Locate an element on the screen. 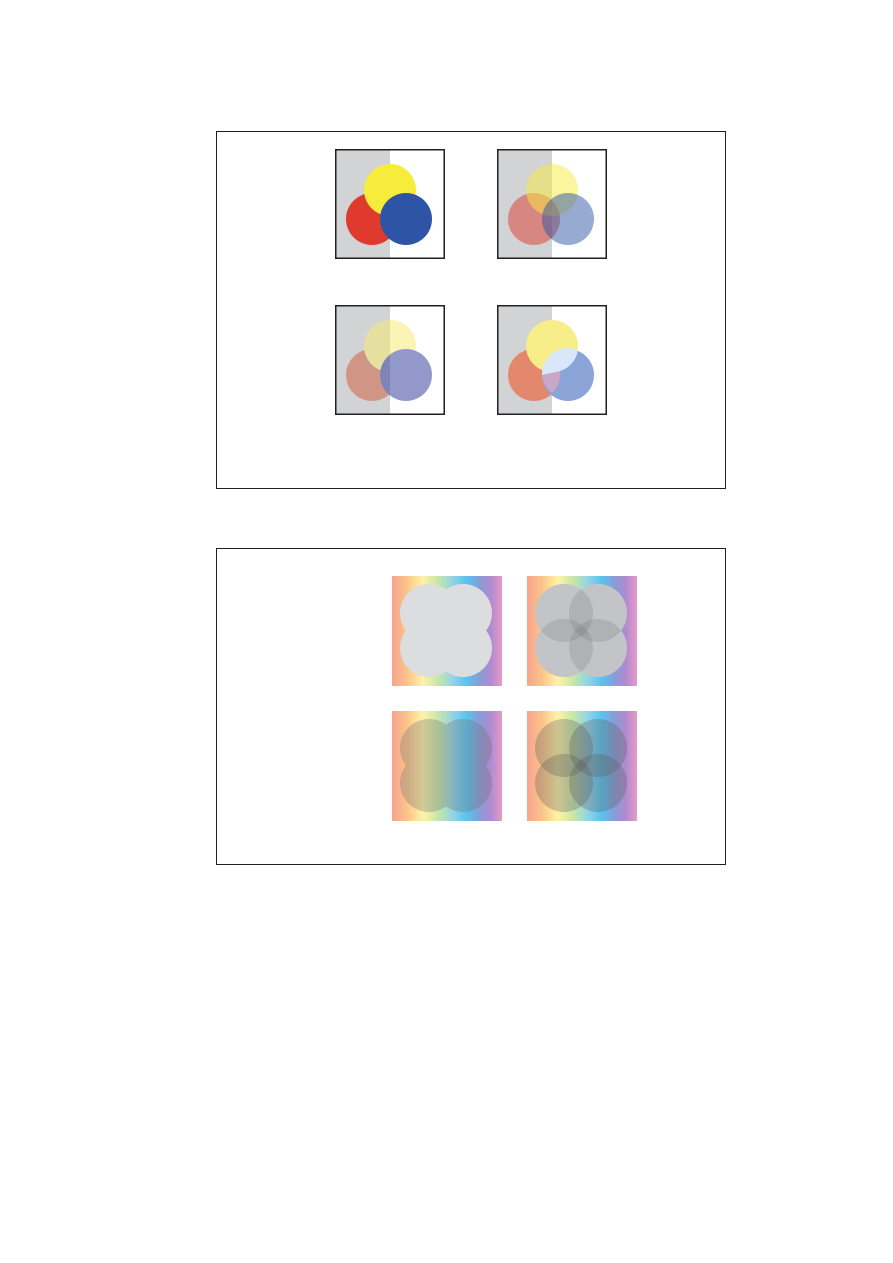 The image size is (893, 1263). transparent-circles-illustration is located at coordinates (552, 204).